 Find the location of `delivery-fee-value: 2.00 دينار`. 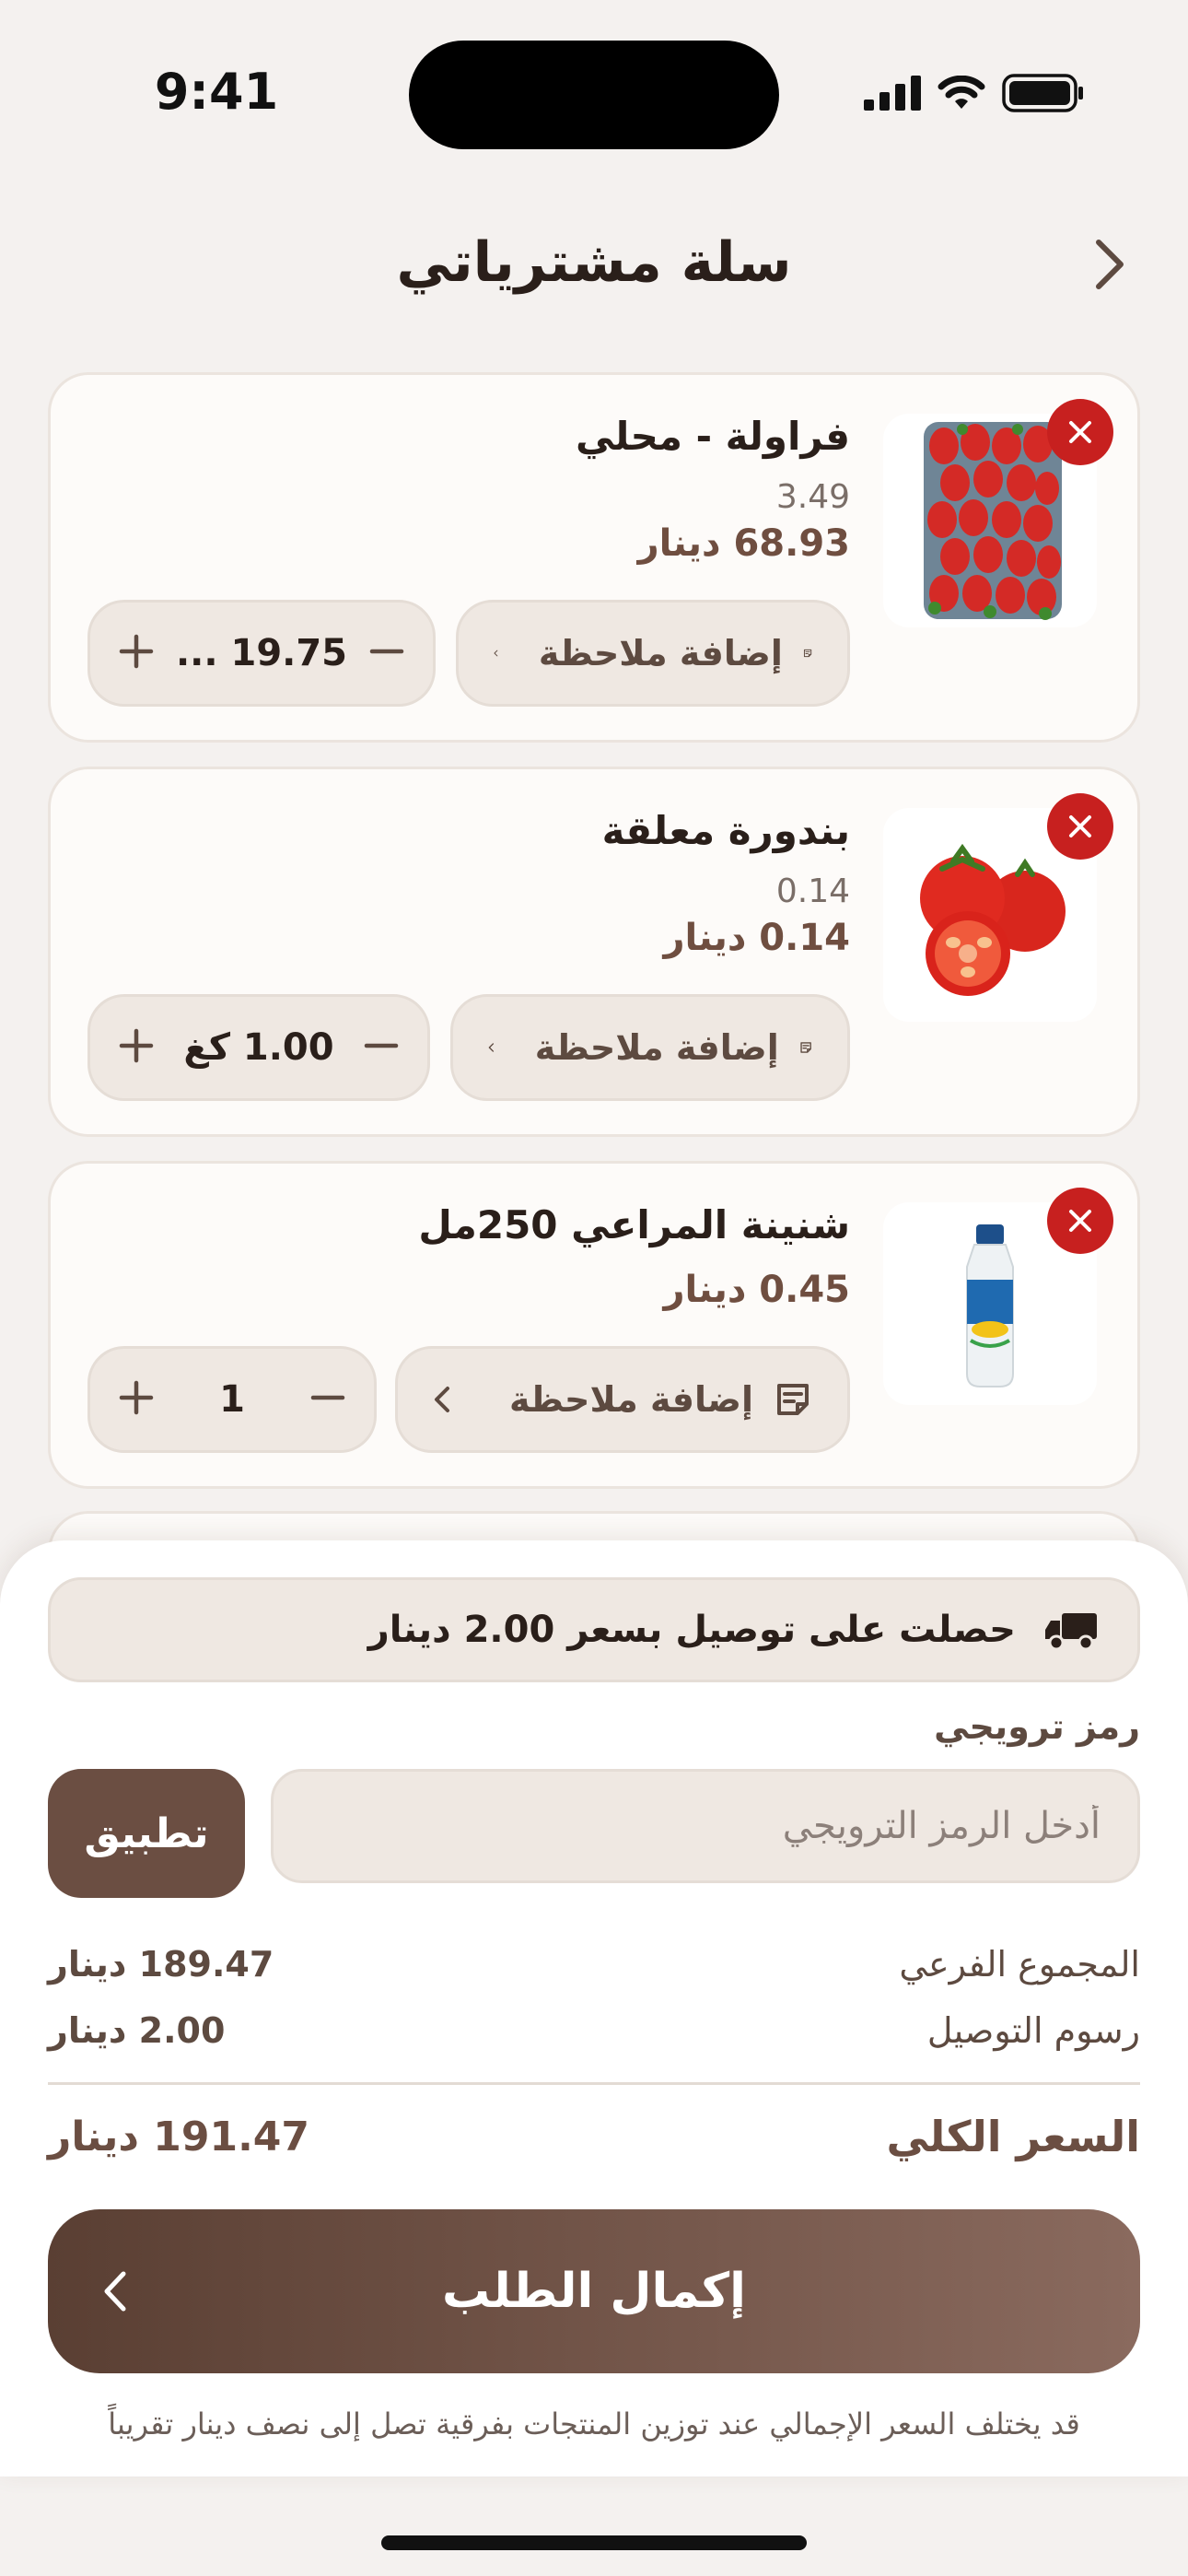

delivery-fee-value: 2.00 دينار is located at coordinates (137, 2030).